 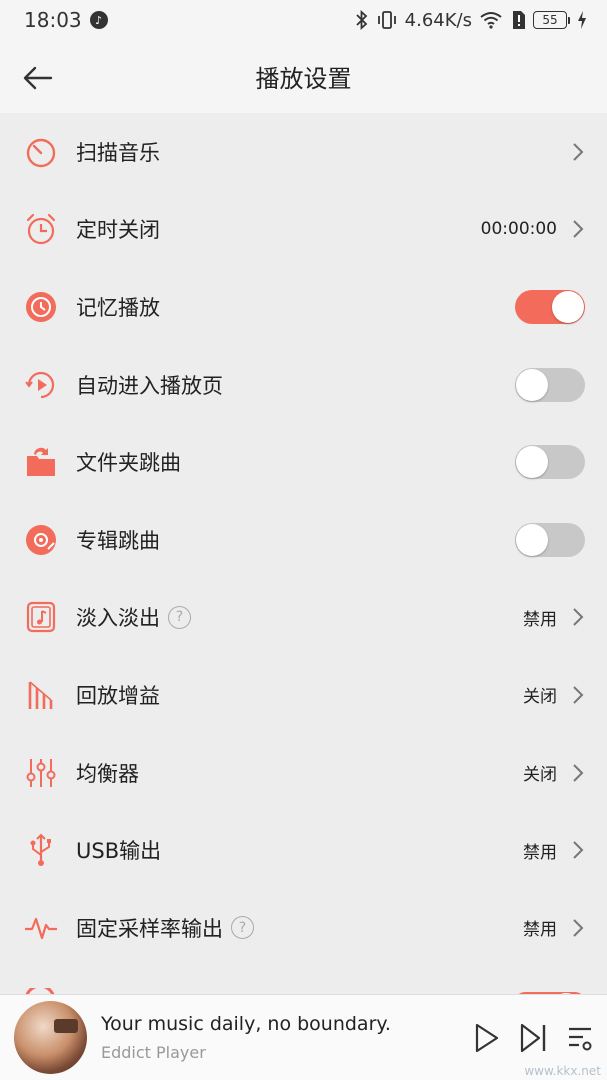 What do you see at coordinates (118, 618) in the screenshot?
I see `setting-label: 淡入淡出` at bounding box center [118, 618].